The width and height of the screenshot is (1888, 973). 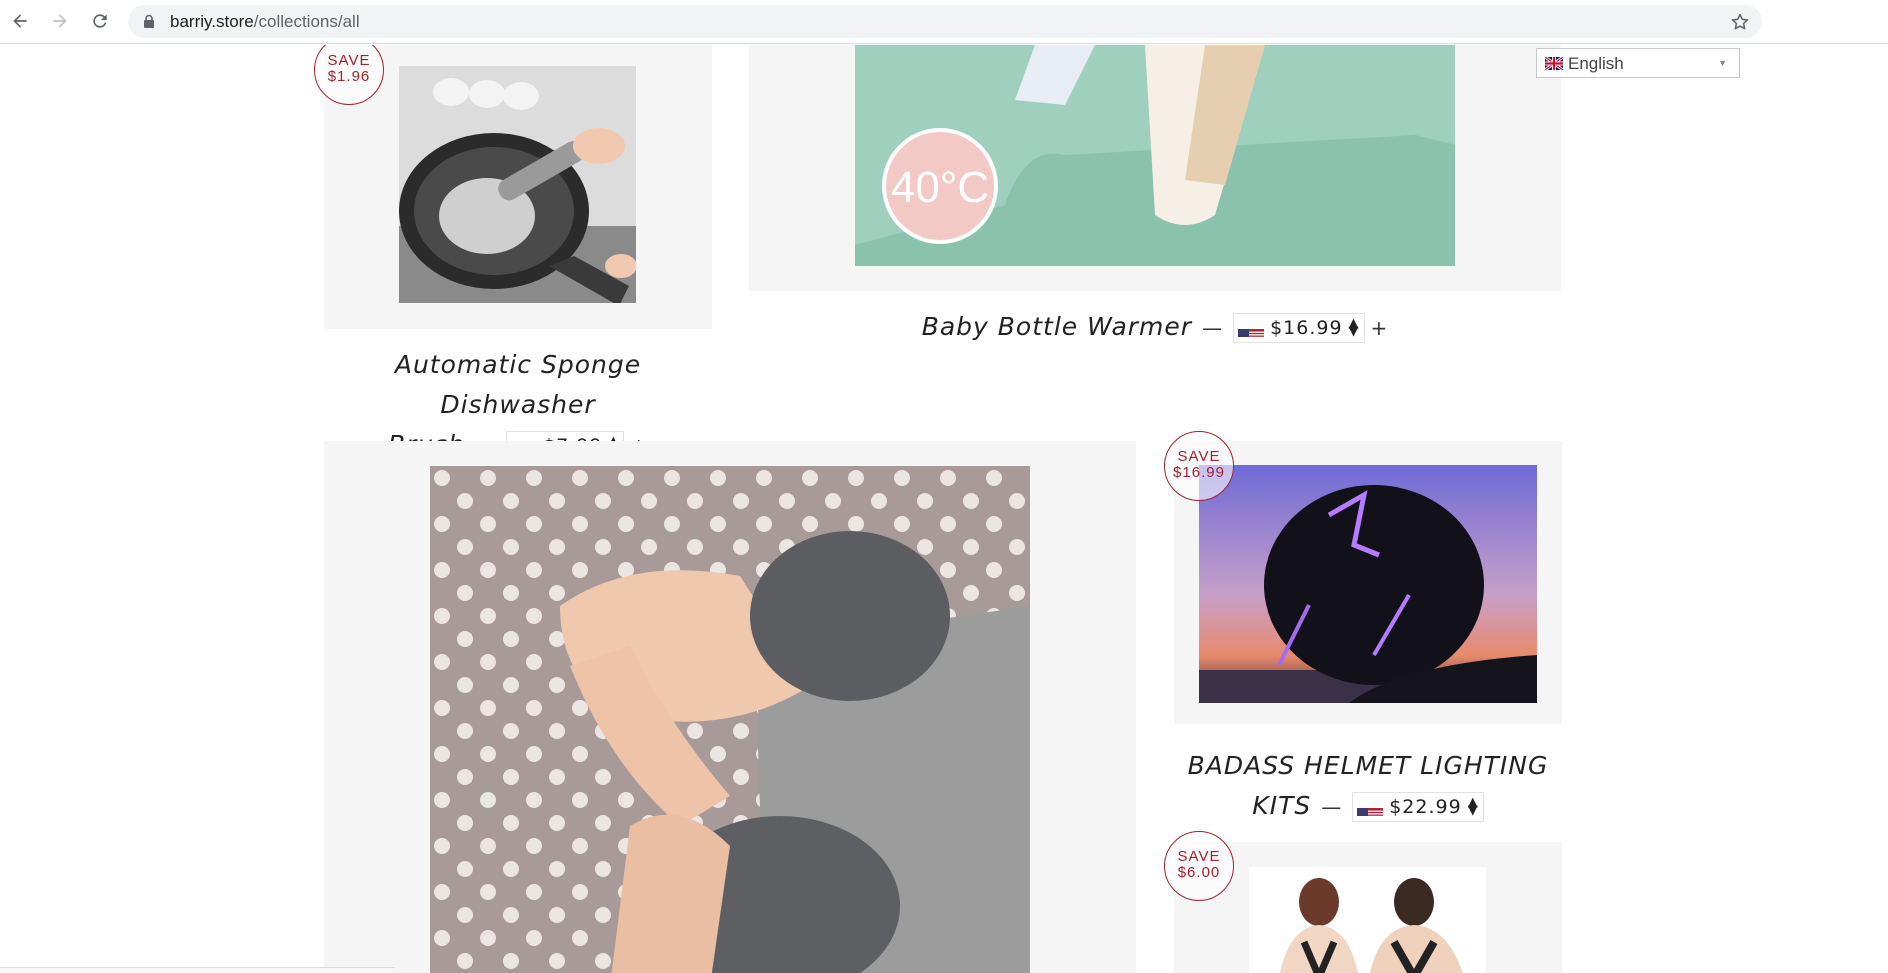 I want to click on product-title-helmet-kit: BADASS HELMET LIGHTING KITS — $22.99 ▲ ▼, so click(x=1368, y=786).